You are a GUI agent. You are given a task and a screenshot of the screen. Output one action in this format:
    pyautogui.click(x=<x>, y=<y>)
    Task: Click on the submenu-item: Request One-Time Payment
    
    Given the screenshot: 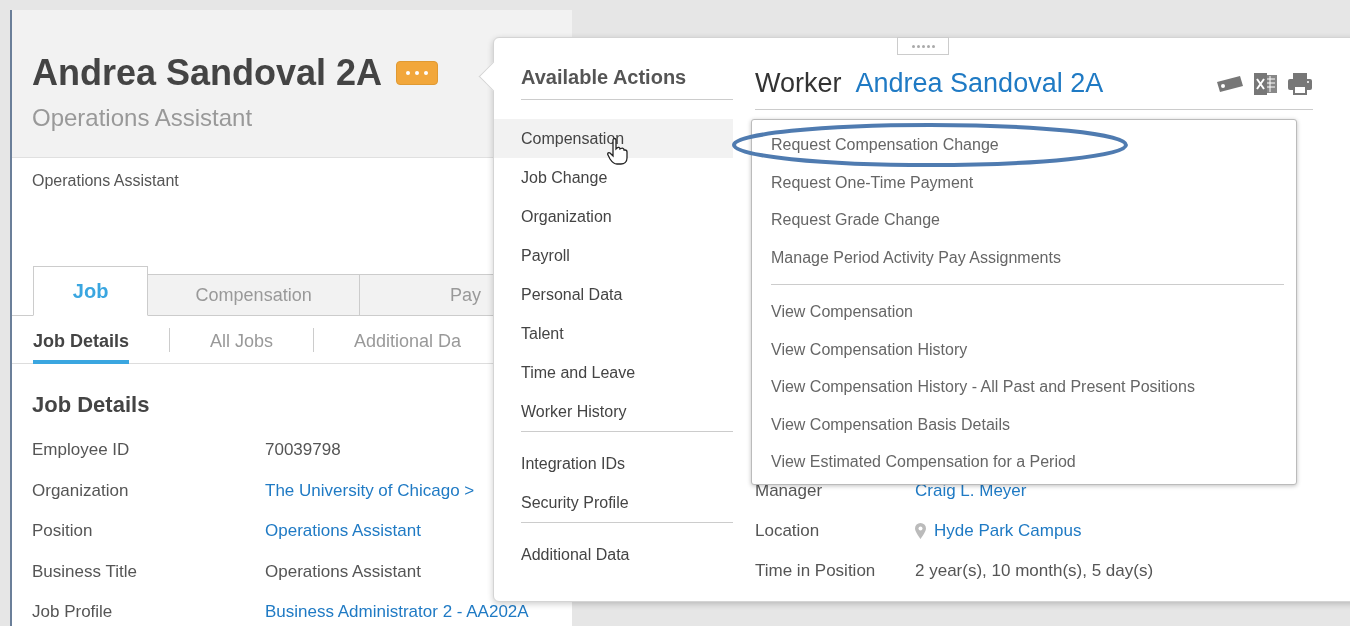 What is the action you would take?
    pyautogui.click(x=1027, y=182)
    